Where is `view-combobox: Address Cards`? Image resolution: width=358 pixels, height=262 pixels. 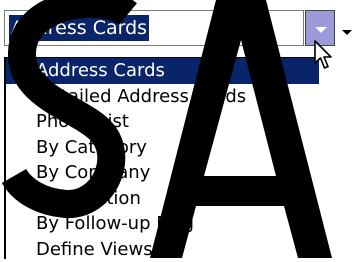 view-combobox: Address Cards is located at coordinates (180, 28).